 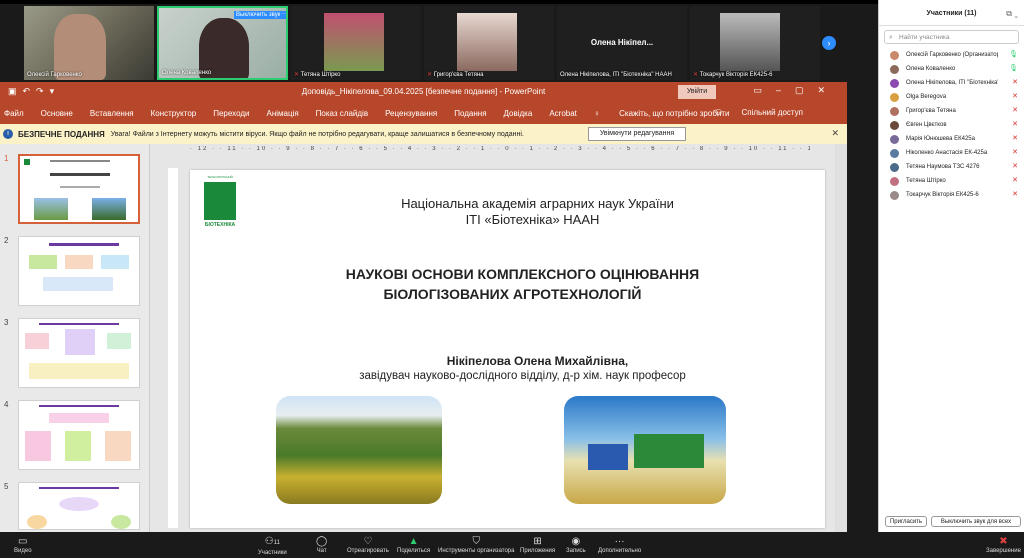 I want to click on participant-name: Тетяна Штірко, so click(x=926, y=181).